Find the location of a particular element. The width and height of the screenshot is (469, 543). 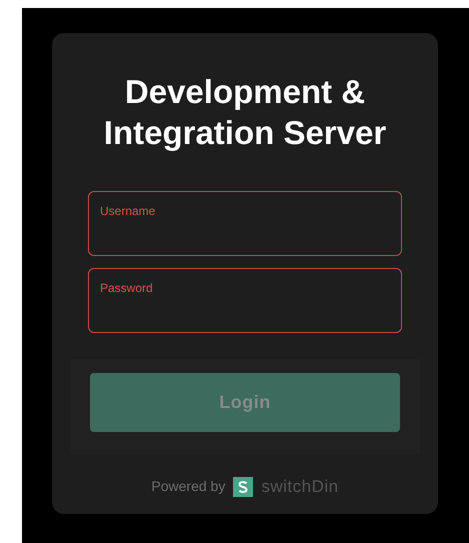

powered-by-text: Powered by is located at coordinates (188, 486).